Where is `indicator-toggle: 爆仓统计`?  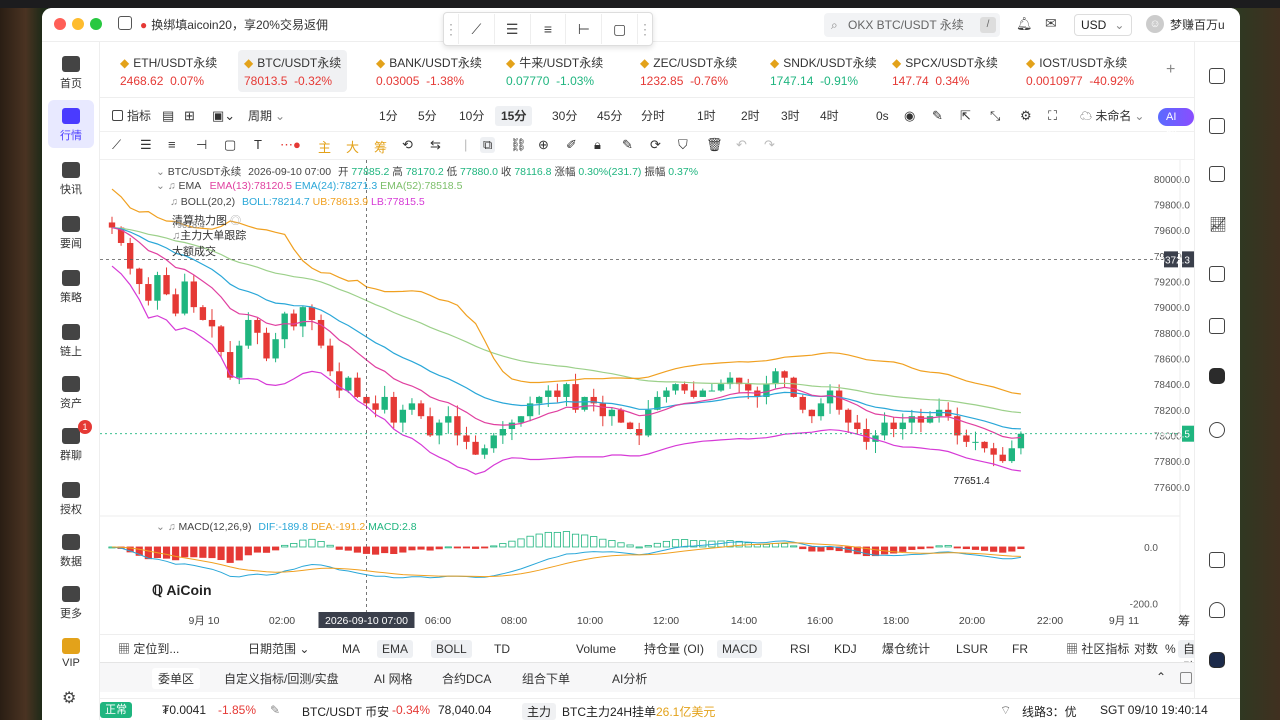
indicator-toggle: 爆仓统计 is located at coordinates (906, 649).